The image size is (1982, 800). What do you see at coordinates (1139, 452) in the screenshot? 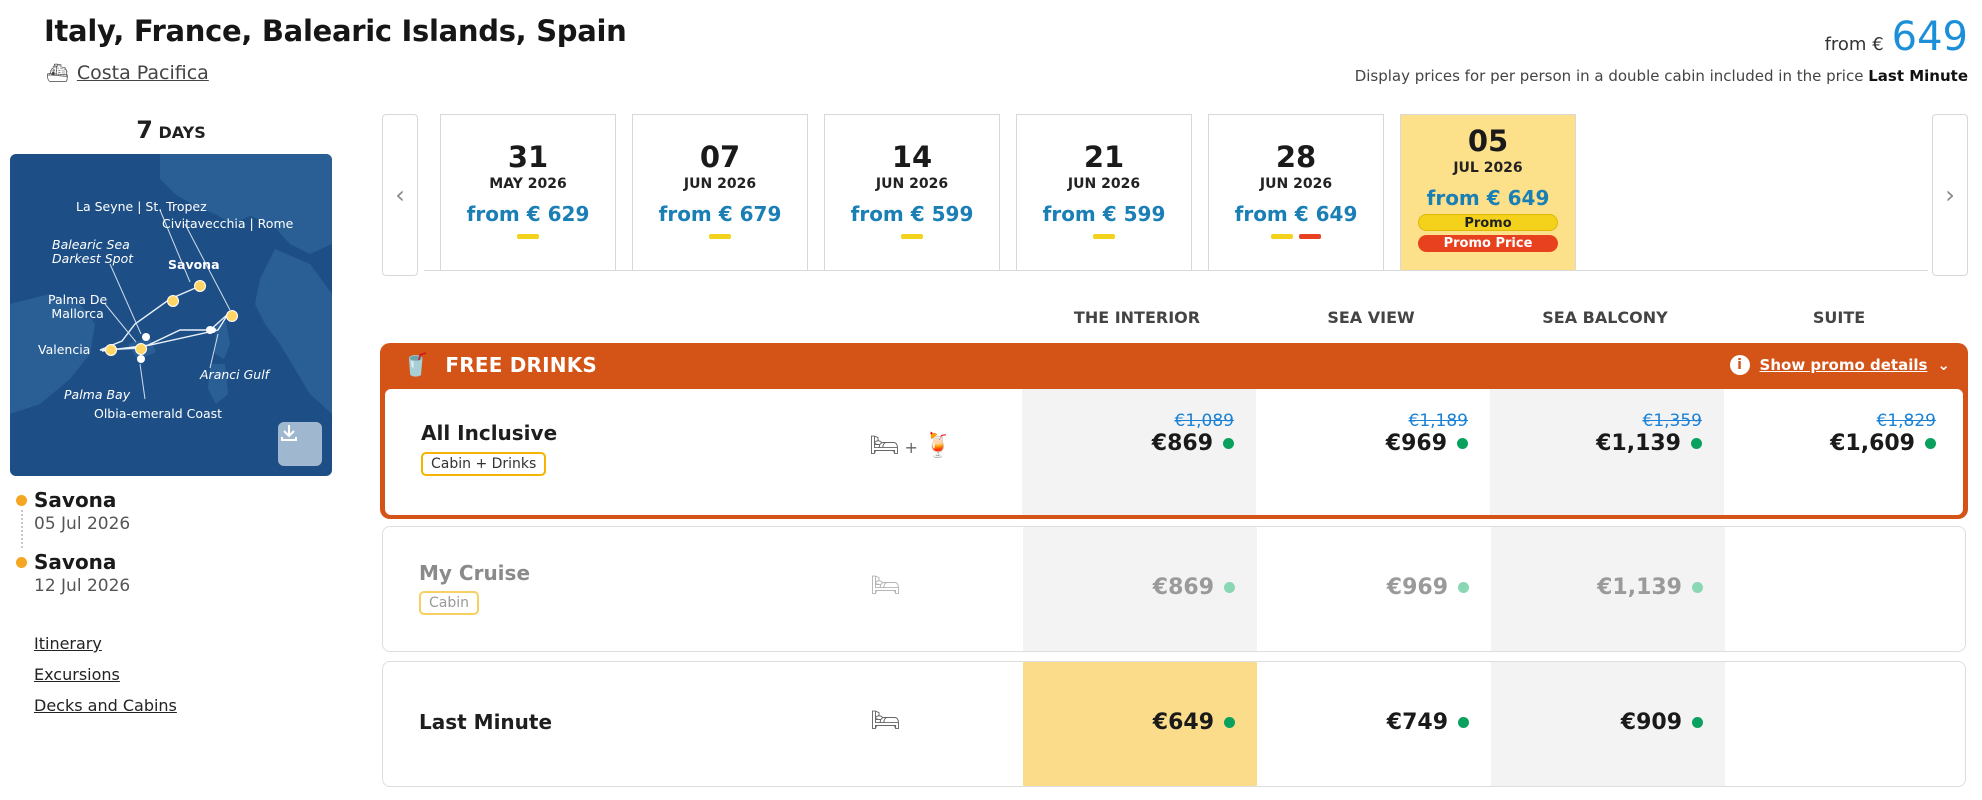
I see `price-cell-interior: €1,089 €869` at bounding box center [1139, 452].